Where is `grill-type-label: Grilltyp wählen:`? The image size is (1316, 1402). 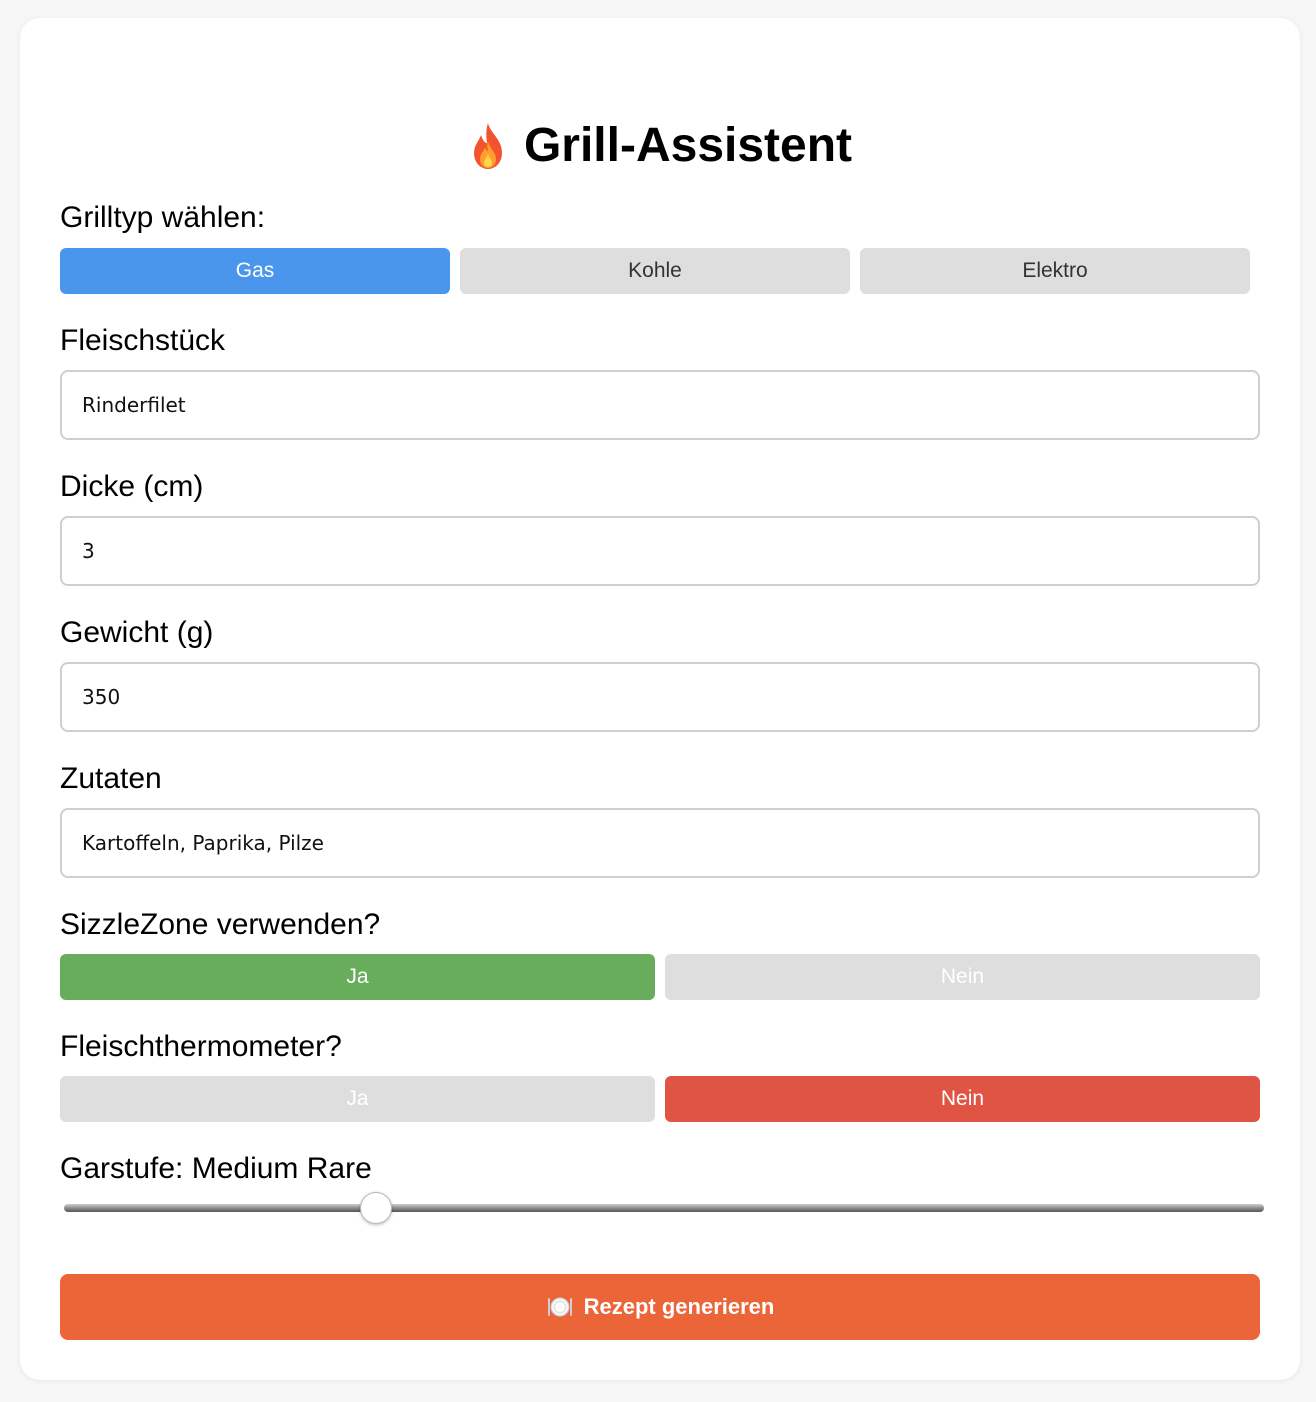
grill-type-label: Grilltyp wählen: is located at coordinates (163, 217).